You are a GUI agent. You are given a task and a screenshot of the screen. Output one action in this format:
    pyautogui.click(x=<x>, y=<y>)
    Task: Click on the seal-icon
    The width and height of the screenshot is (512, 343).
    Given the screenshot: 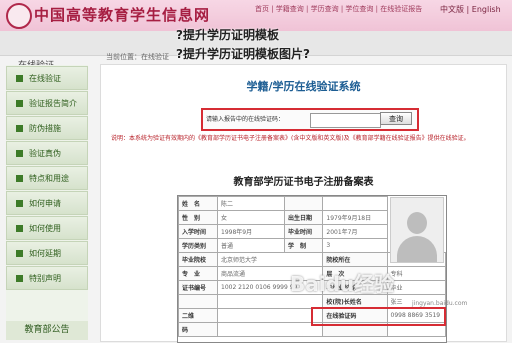 What is the action you would take?
    pyautogui.click(x=19, y=16)
    